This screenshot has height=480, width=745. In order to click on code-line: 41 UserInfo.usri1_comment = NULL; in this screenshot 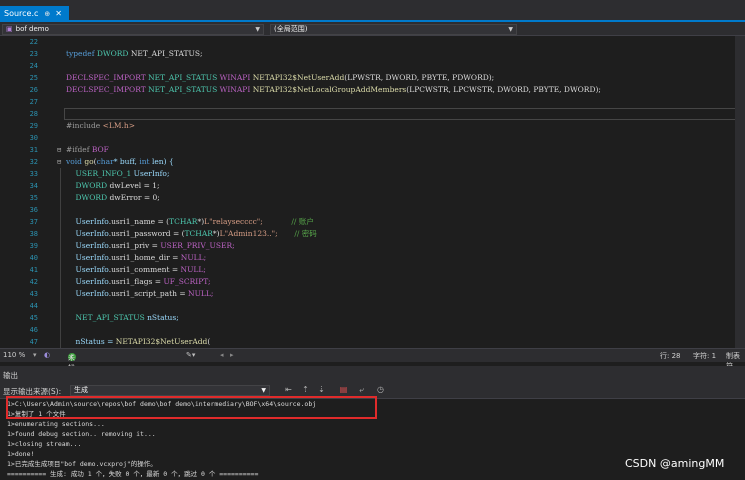, I will do `click(372, 270)`.